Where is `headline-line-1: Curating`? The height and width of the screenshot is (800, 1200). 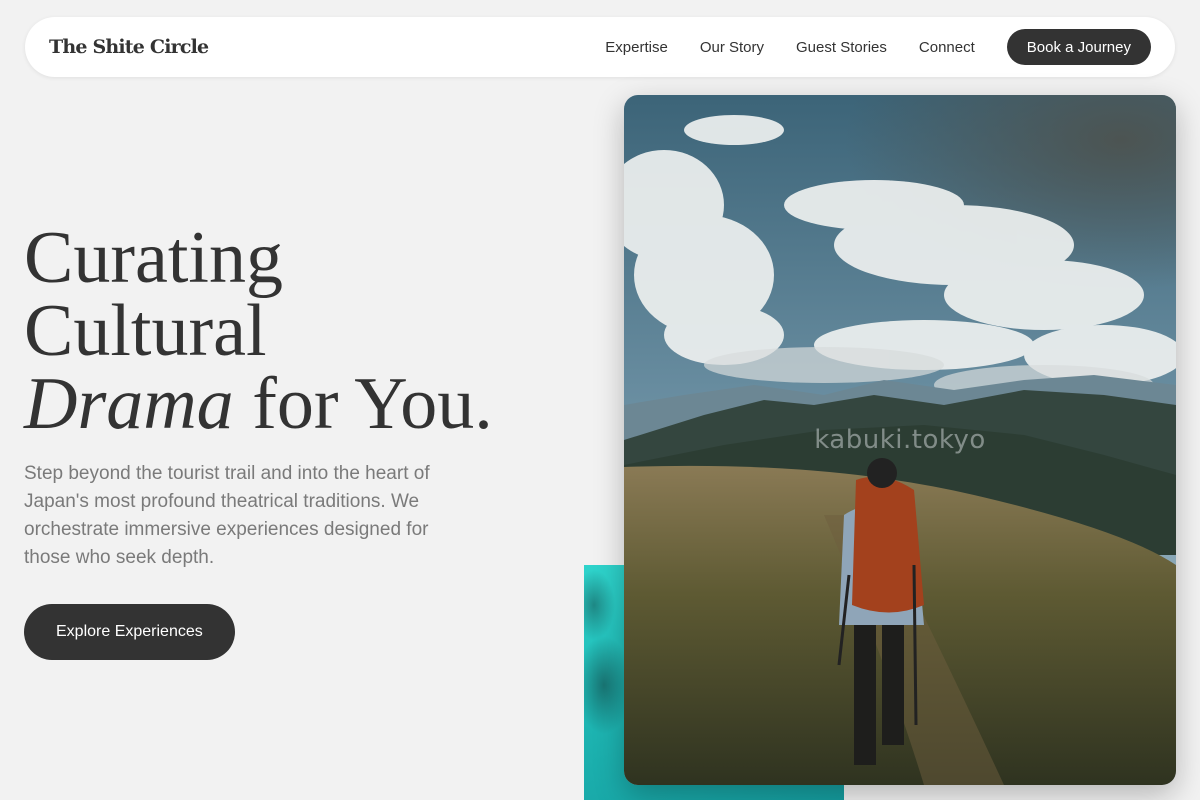 headline-line-1: Curating is located at coordinates (153, 258).